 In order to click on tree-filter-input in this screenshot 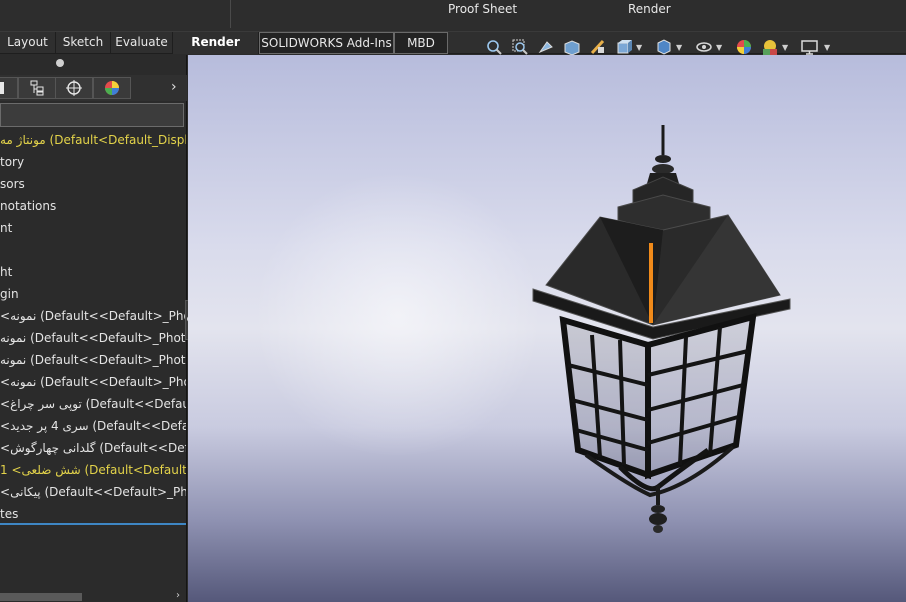, I will do `click(92, 115)`.